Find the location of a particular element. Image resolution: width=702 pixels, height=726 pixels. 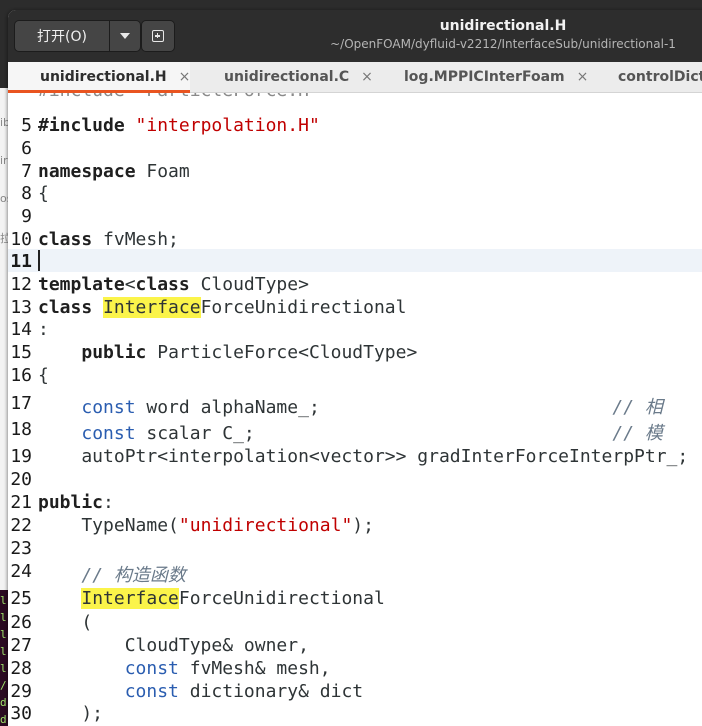

line-number: 8 is located at coordinates (26, 193).